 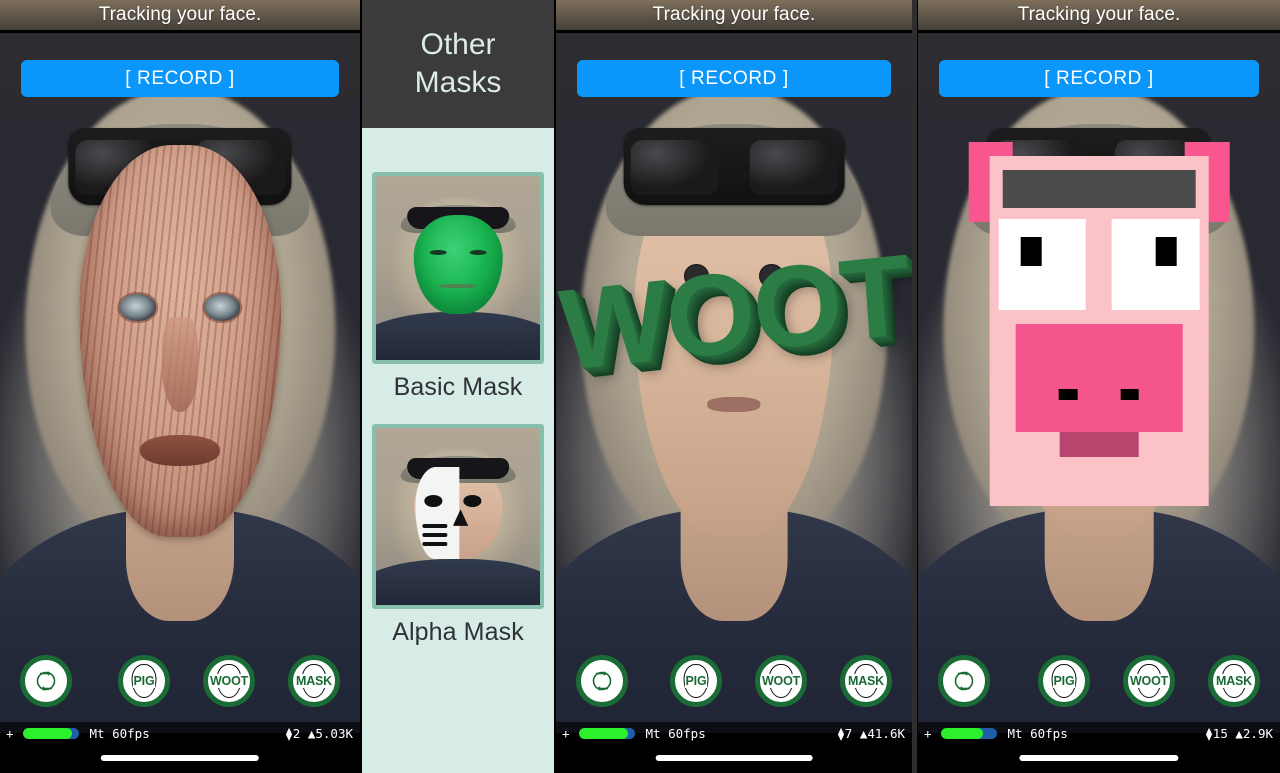 I want to click on draw-call-readout: ⧫15 ▲2.9K, so click(x=1239, y=733).